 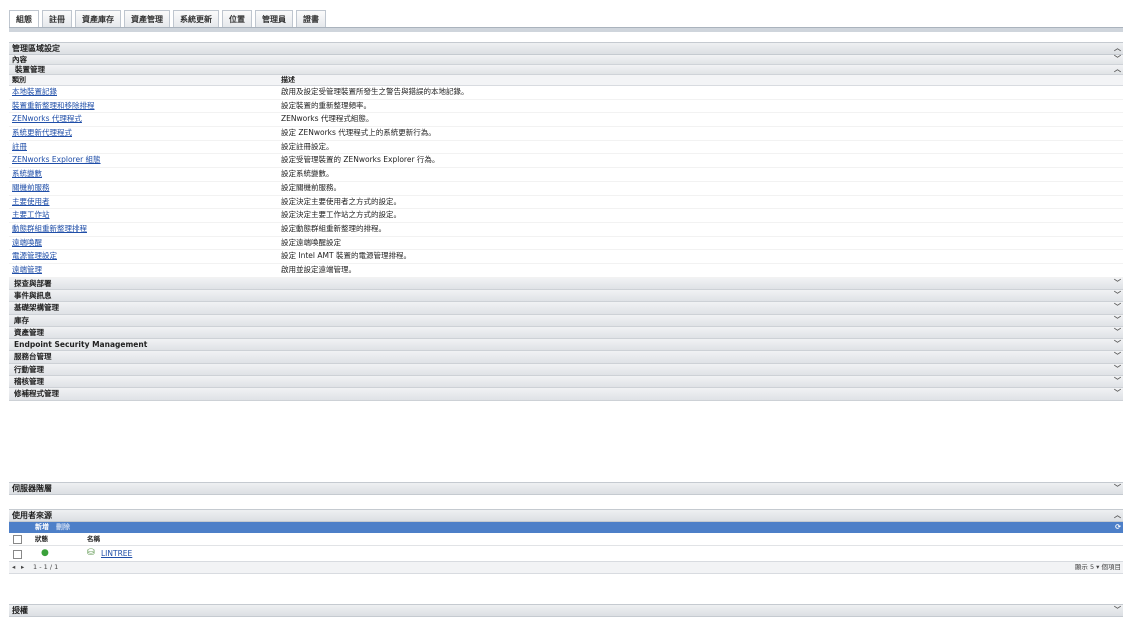 What do you see at coordinates (42, 527) in the screenshot?
I see `new-button: 新增` at bounding box center [42, 527].